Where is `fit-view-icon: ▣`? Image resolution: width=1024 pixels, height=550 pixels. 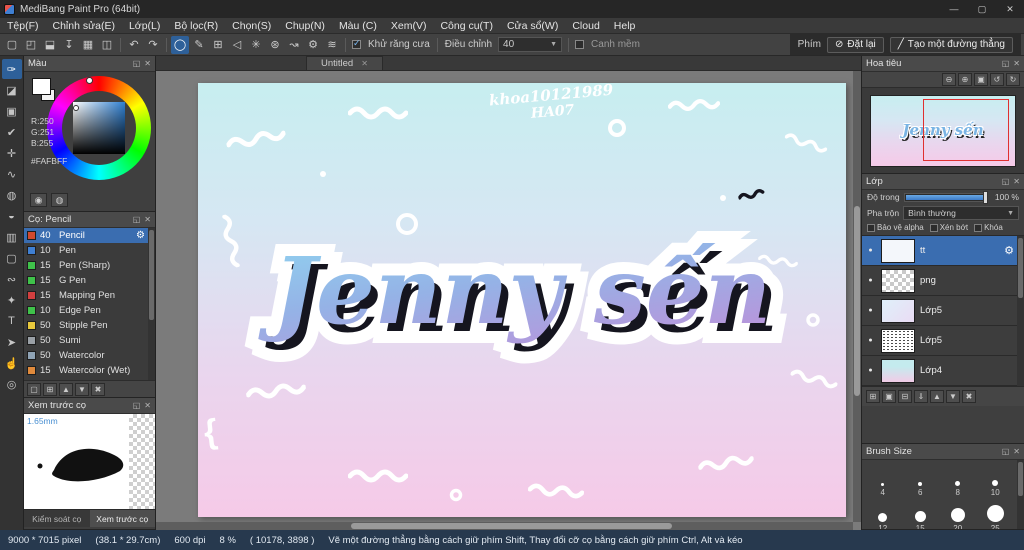 fit-view-icon: ▣ is located at coordinates (981, 79).